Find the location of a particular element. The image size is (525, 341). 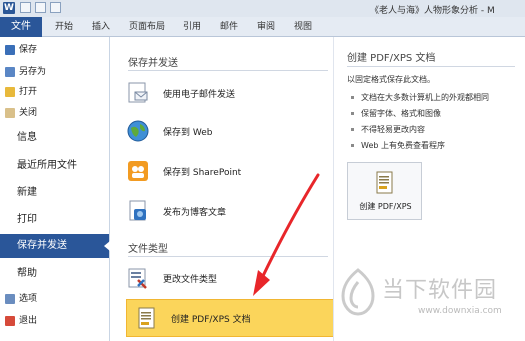

nav-save: 保存 is located at coordinates (21, 50).